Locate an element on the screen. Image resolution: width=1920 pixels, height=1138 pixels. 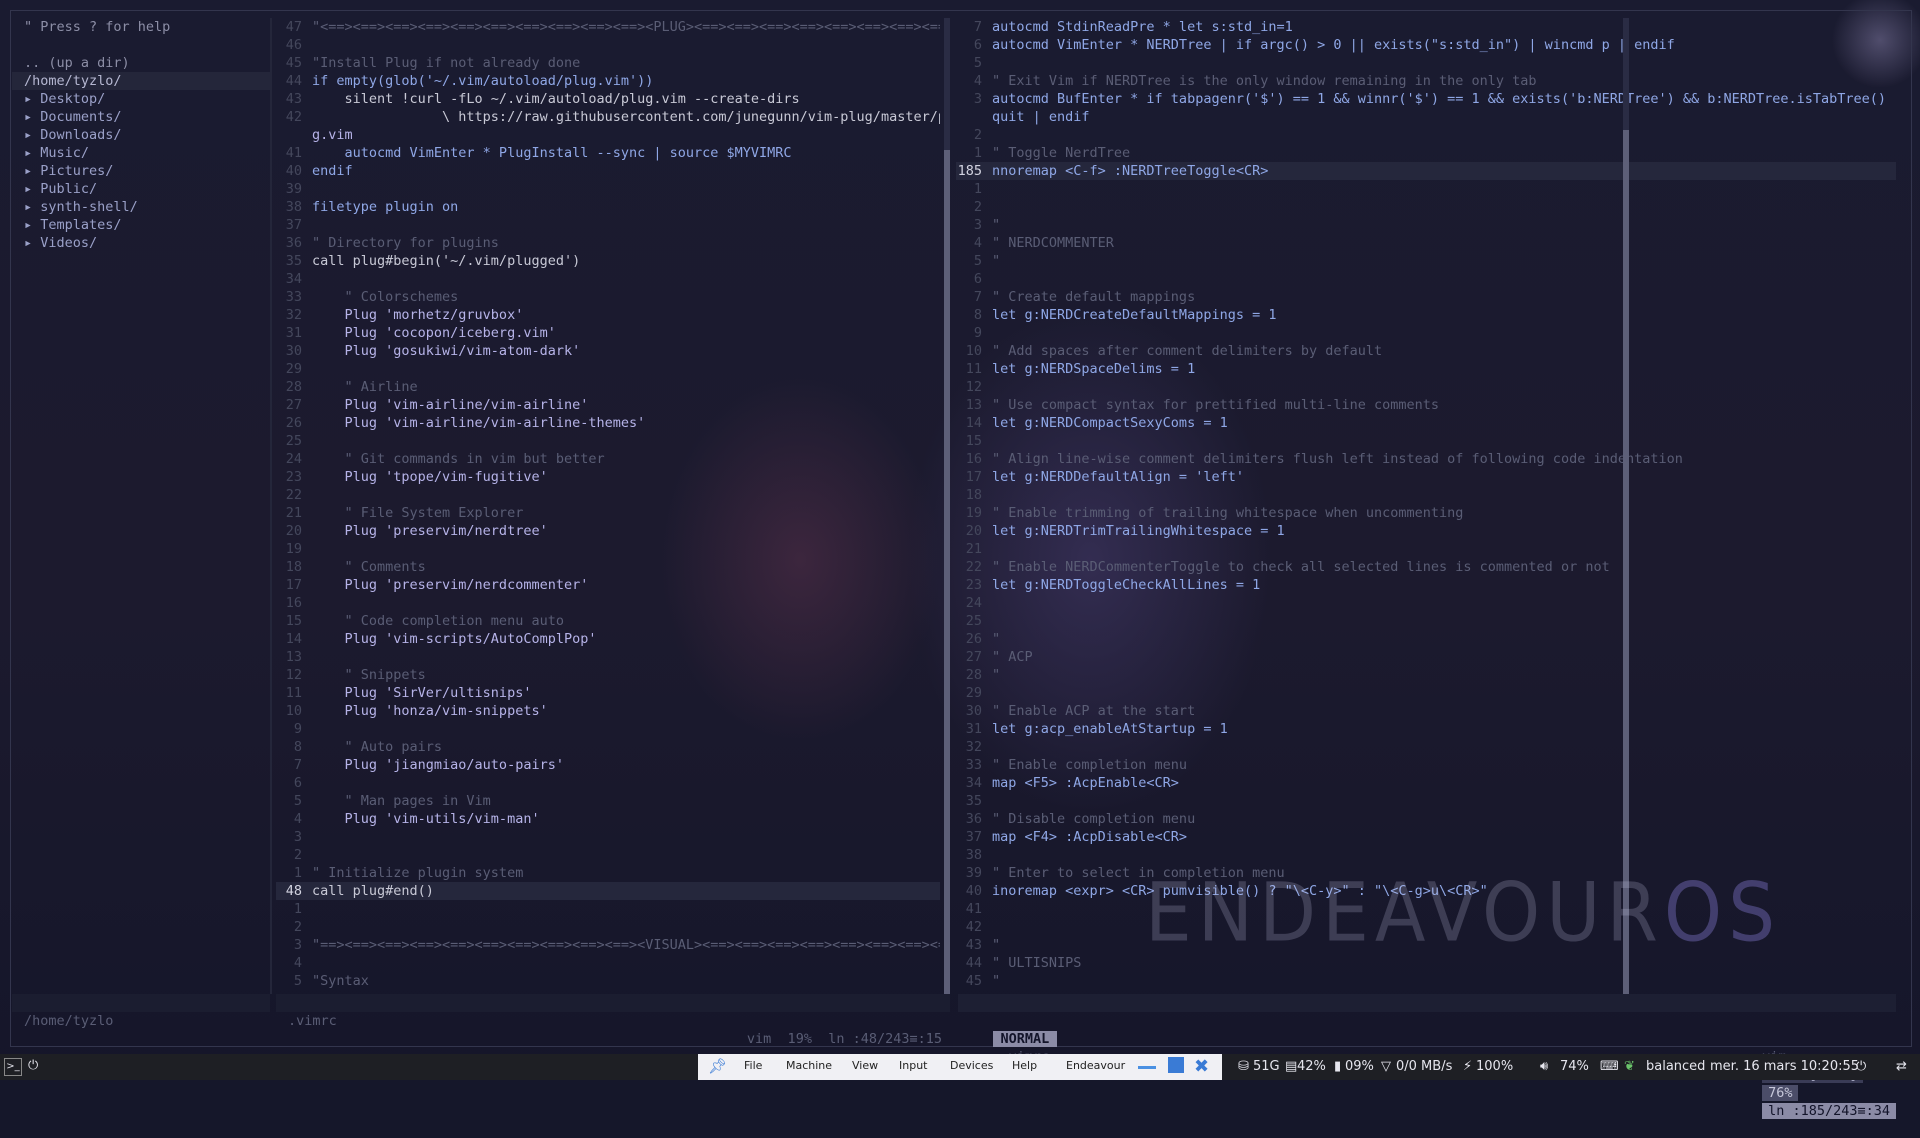
right_pane-line: 7 " Create default mappings is located at coordinates (1426, 297).